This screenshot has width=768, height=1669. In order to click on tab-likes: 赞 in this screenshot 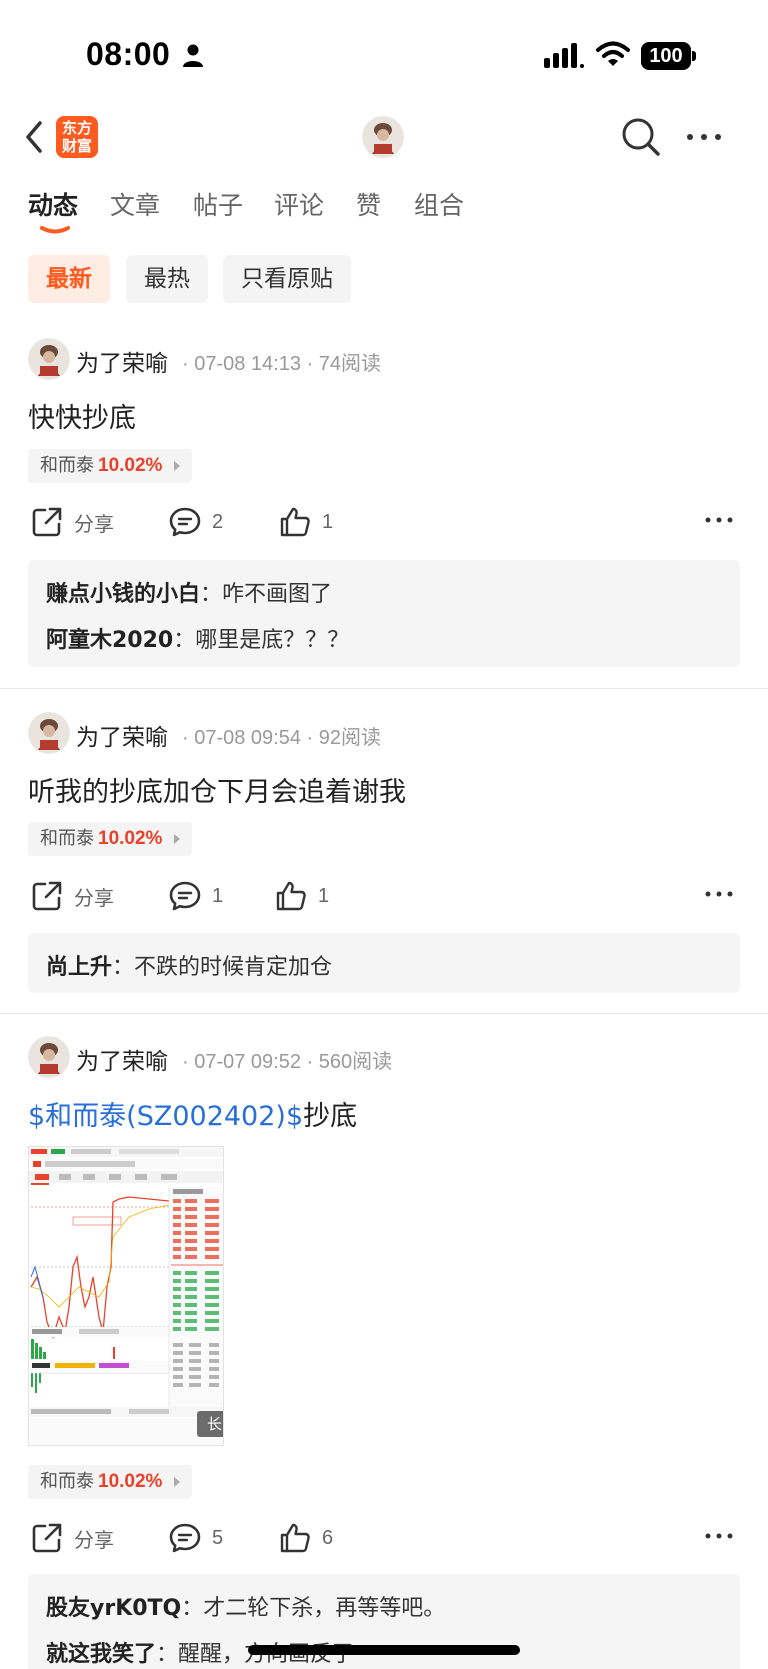, I will do `click(368, 204)`.